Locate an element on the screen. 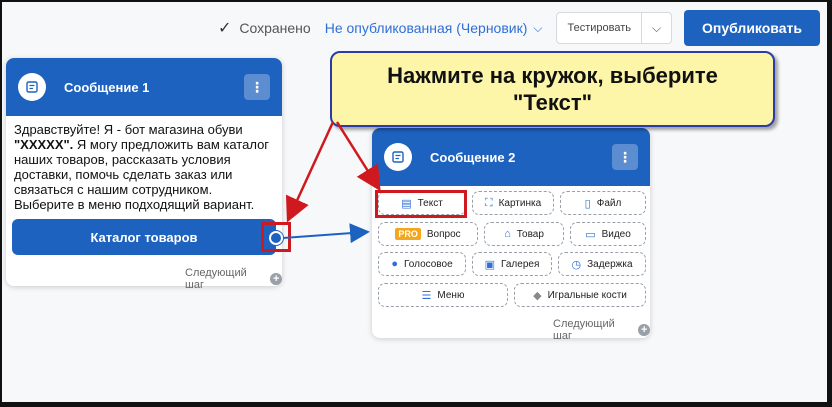  option-delay: ◷ Задержка is located at coordinates (602, 264).